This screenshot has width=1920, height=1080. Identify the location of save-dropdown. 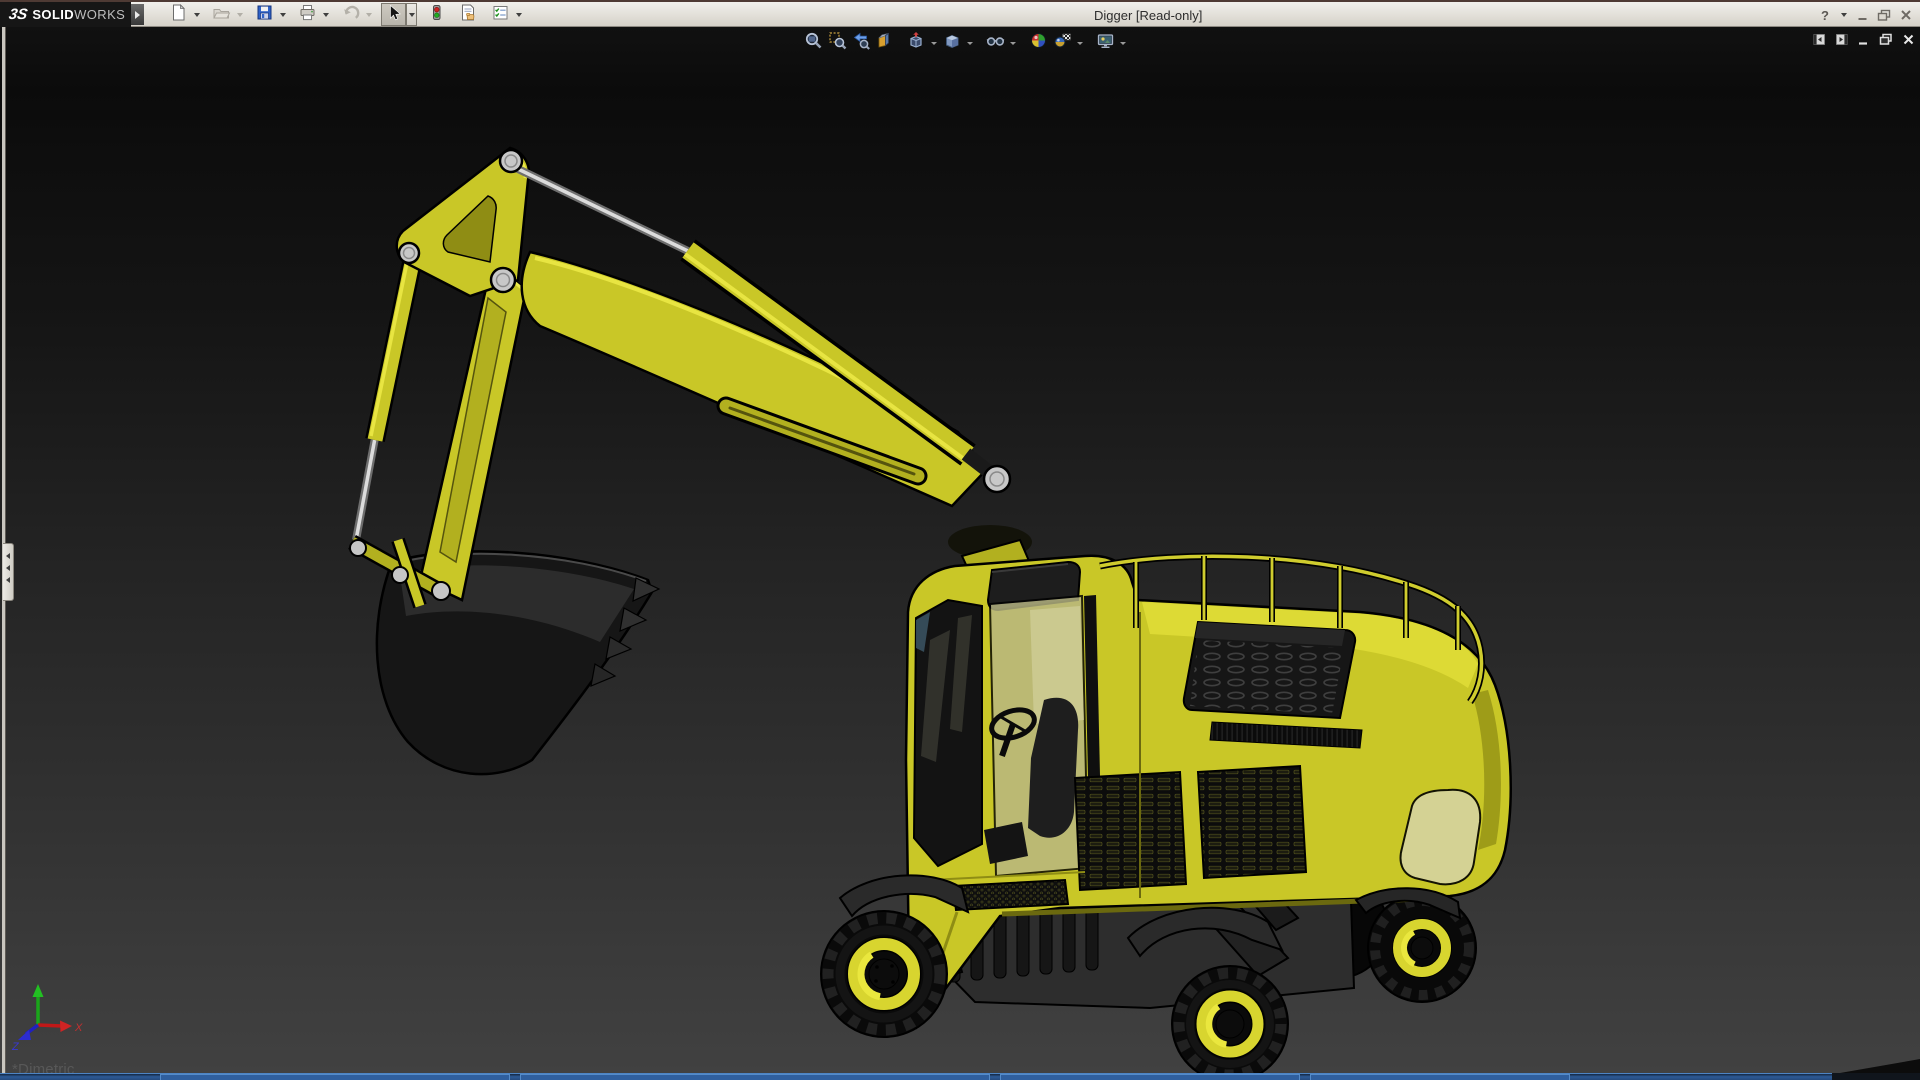
(282, 14).